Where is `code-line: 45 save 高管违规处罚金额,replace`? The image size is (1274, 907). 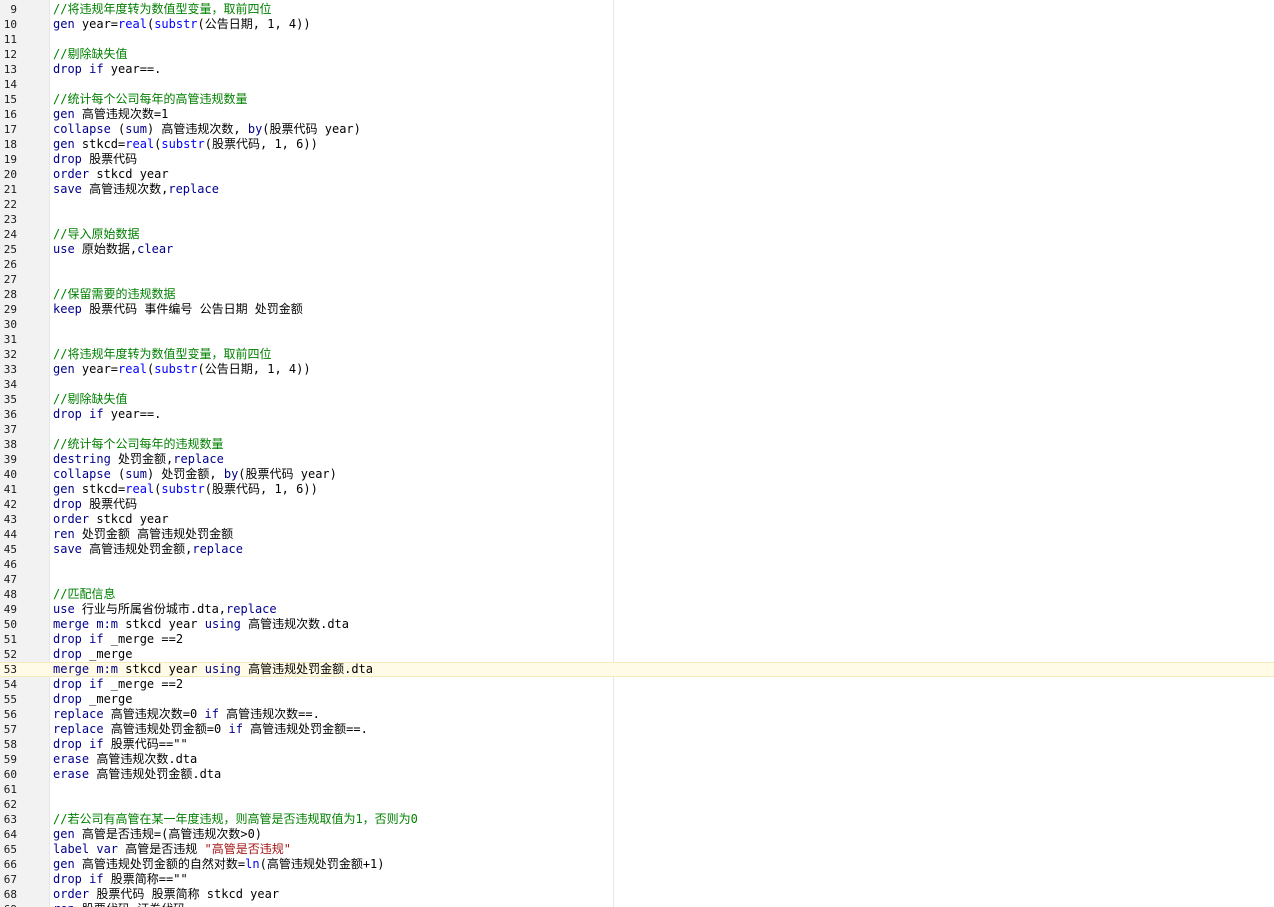
code-line: 45 save 高管违规处罚金额,replace is located at coordinates (637, 549).